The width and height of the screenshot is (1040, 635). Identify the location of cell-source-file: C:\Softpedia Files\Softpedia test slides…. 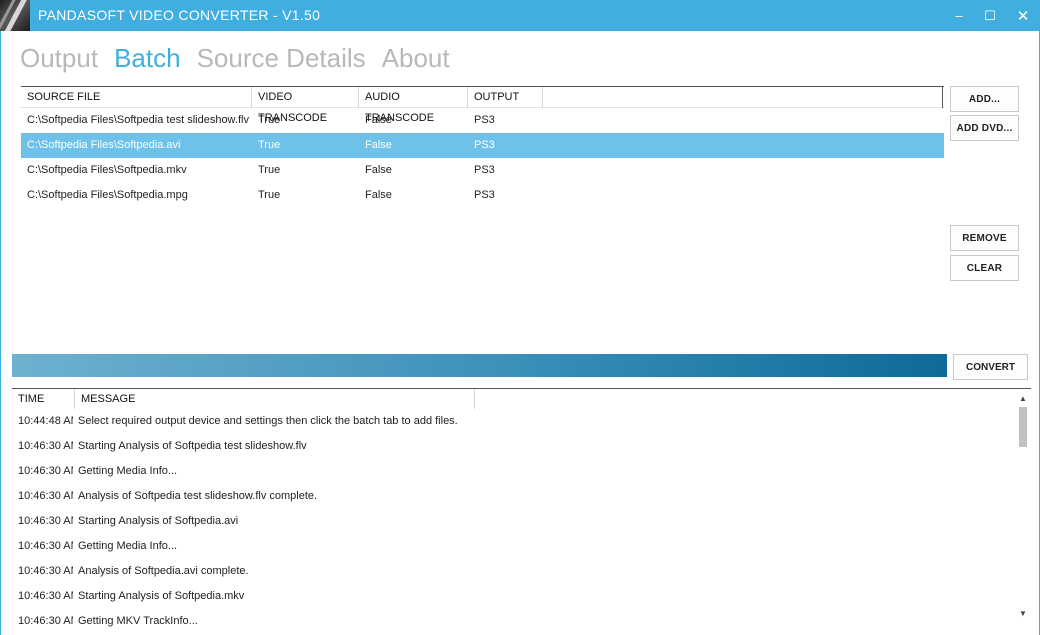
(138, 120).